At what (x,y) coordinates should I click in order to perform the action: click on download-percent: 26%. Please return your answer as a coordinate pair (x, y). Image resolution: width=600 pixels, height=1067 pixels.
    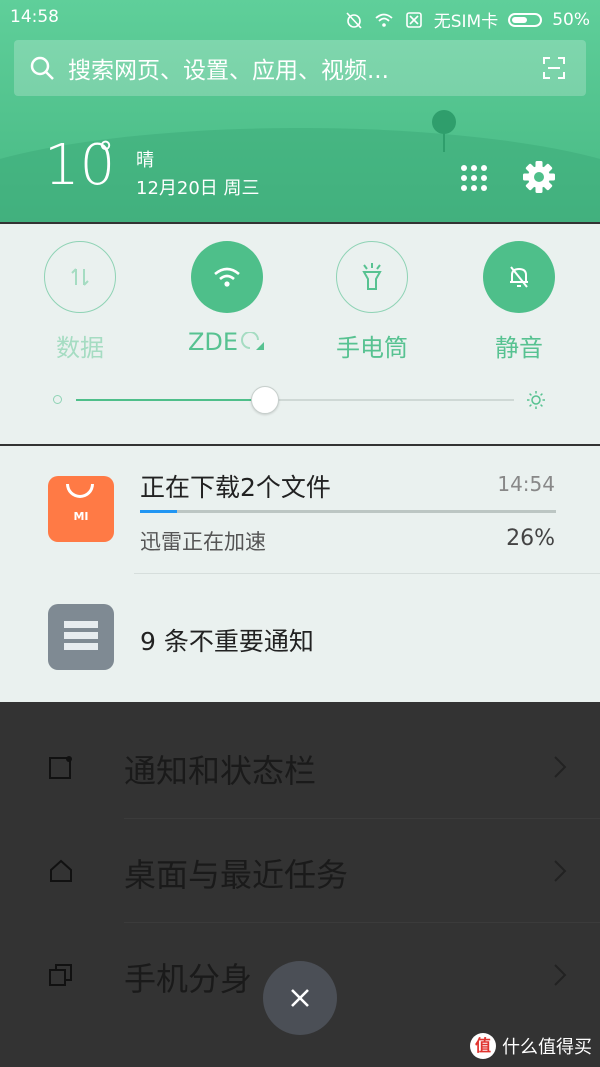
    Looking at the image, I should click on (530, 538).